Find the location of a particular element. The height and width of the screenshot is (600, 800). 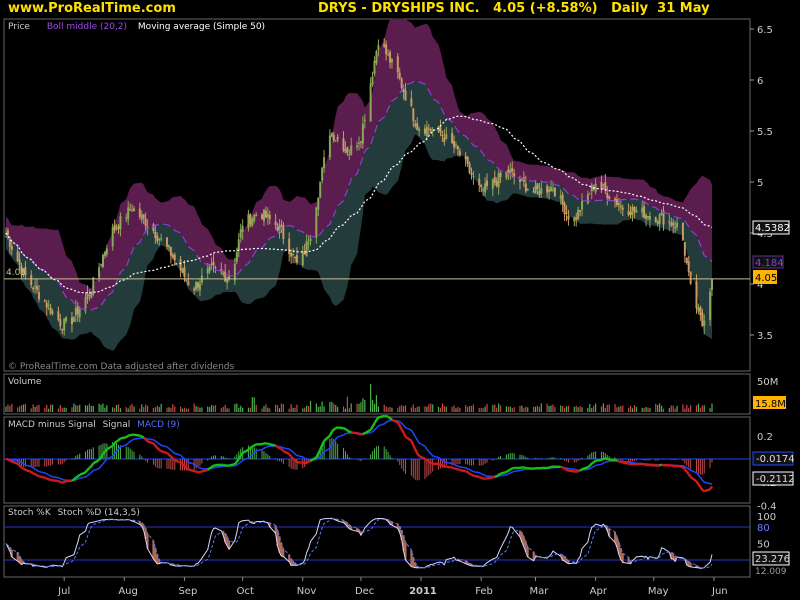

date-tick-label: Jul is located at coordinates (63, 591).